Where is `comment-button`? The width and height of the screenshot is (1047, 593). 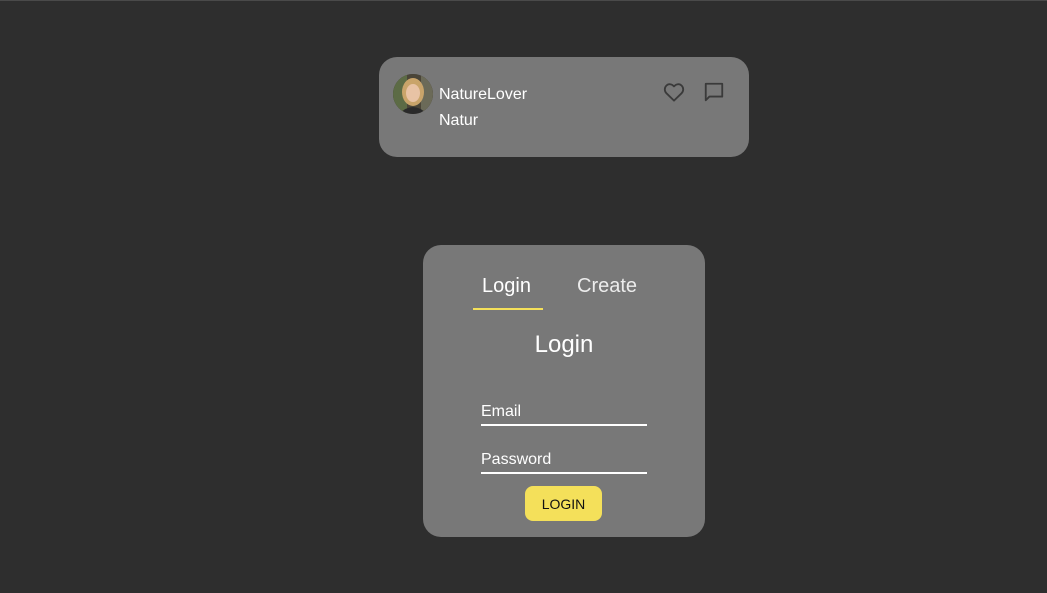
comment-button is located at coordinates (714, 92).